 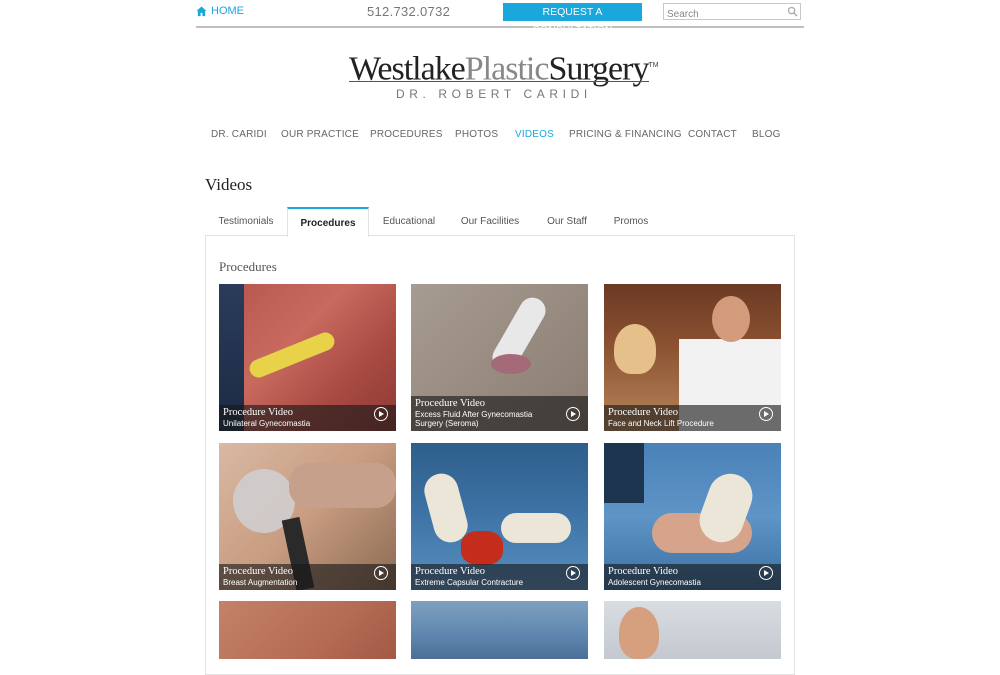 What do you see at coordinates (792, 11) in the screenshot?
I see `search-icon` at bounding box center [792, 11].